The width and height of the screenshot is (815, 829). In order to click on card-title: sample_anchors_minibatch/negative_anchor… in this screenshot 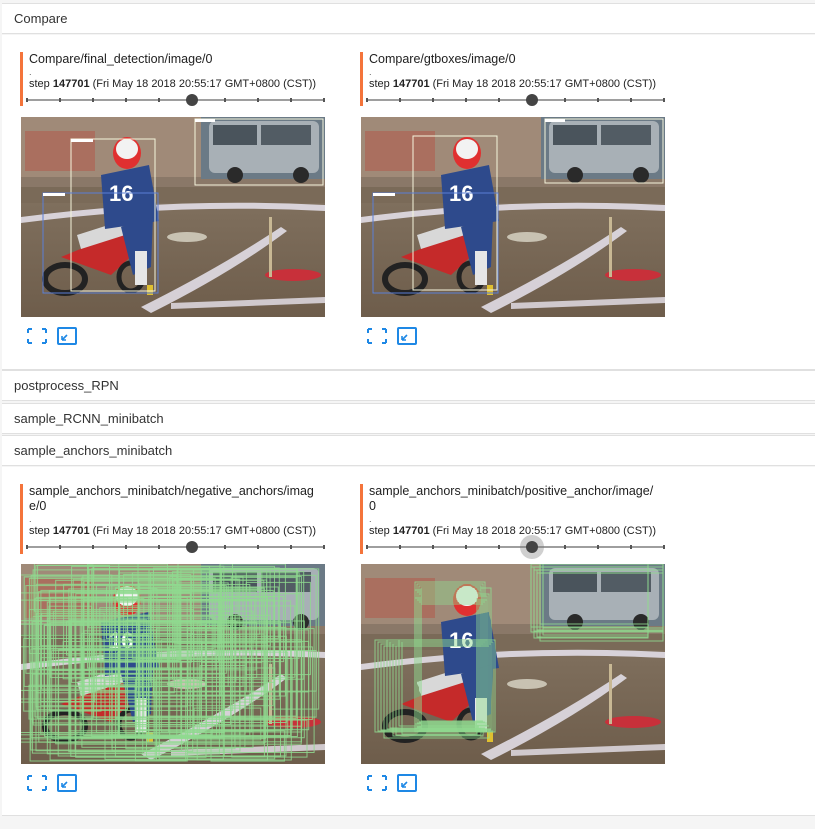, I will do `click(171, 498)`.